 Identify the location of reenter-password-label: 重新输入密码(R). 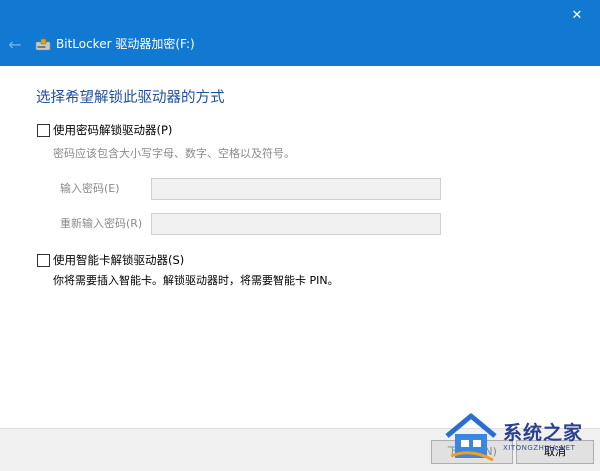
(101, 223).